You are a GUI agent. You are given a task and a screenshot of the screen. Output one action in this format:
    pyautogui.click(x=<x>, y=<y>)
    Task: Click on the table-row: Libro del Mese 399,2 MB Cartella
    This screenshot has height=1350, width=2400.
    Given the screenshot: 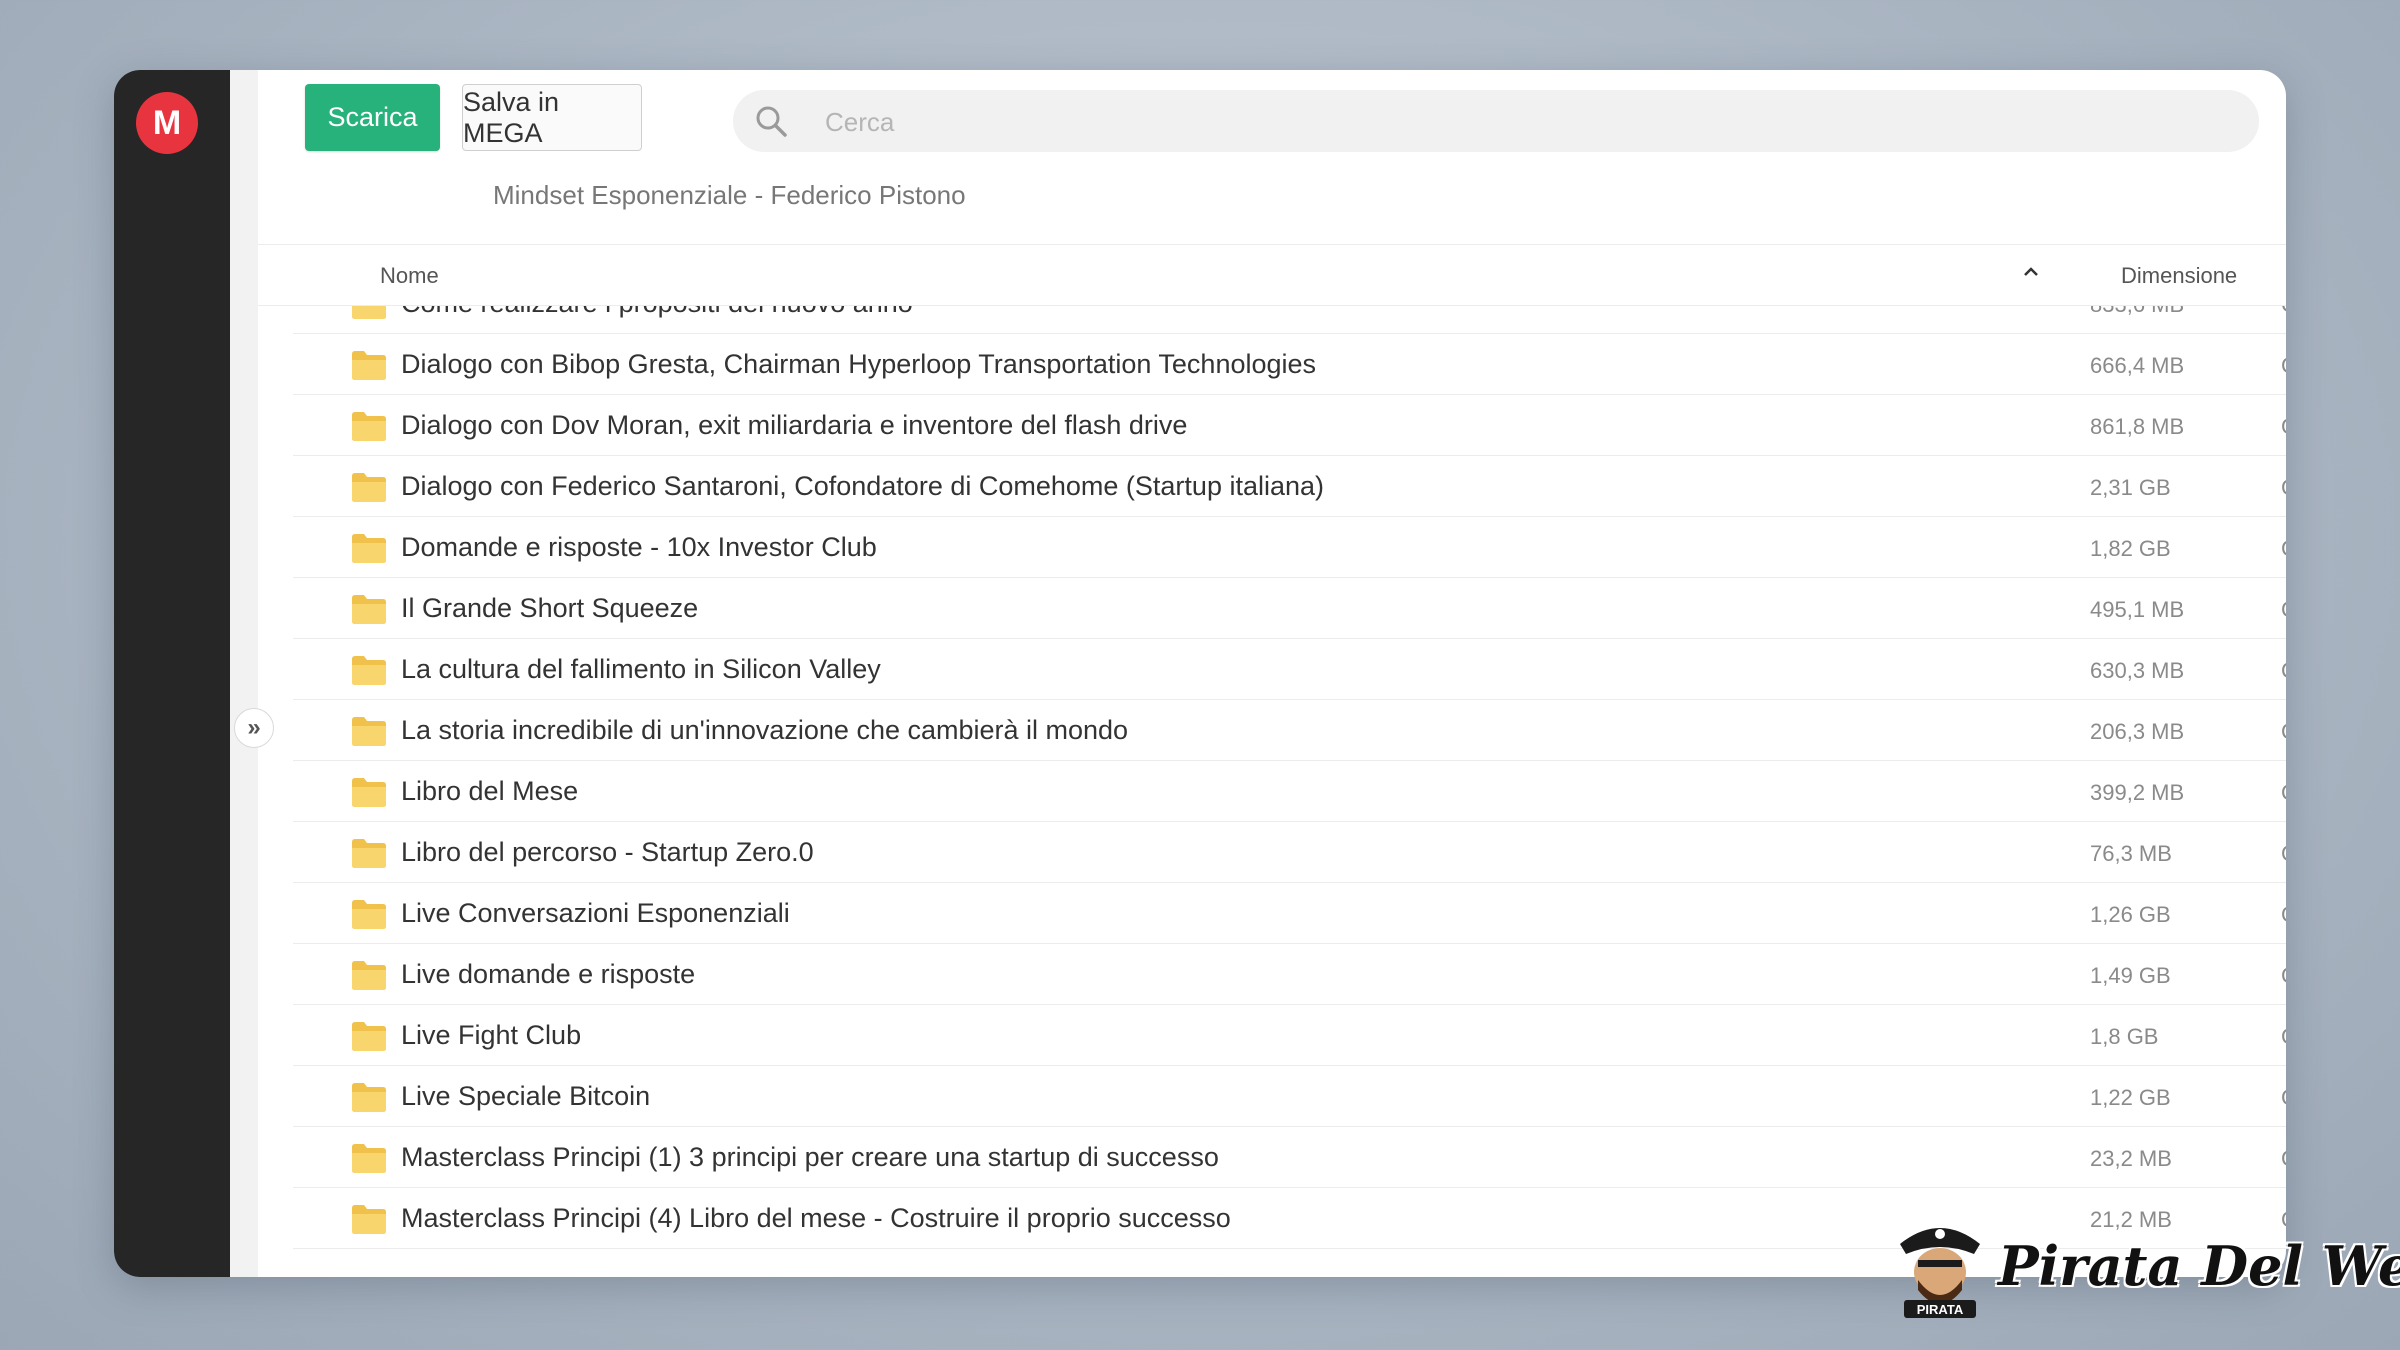 What is the action you would take?
    pyautogui.click(x=1289, y=791)
    